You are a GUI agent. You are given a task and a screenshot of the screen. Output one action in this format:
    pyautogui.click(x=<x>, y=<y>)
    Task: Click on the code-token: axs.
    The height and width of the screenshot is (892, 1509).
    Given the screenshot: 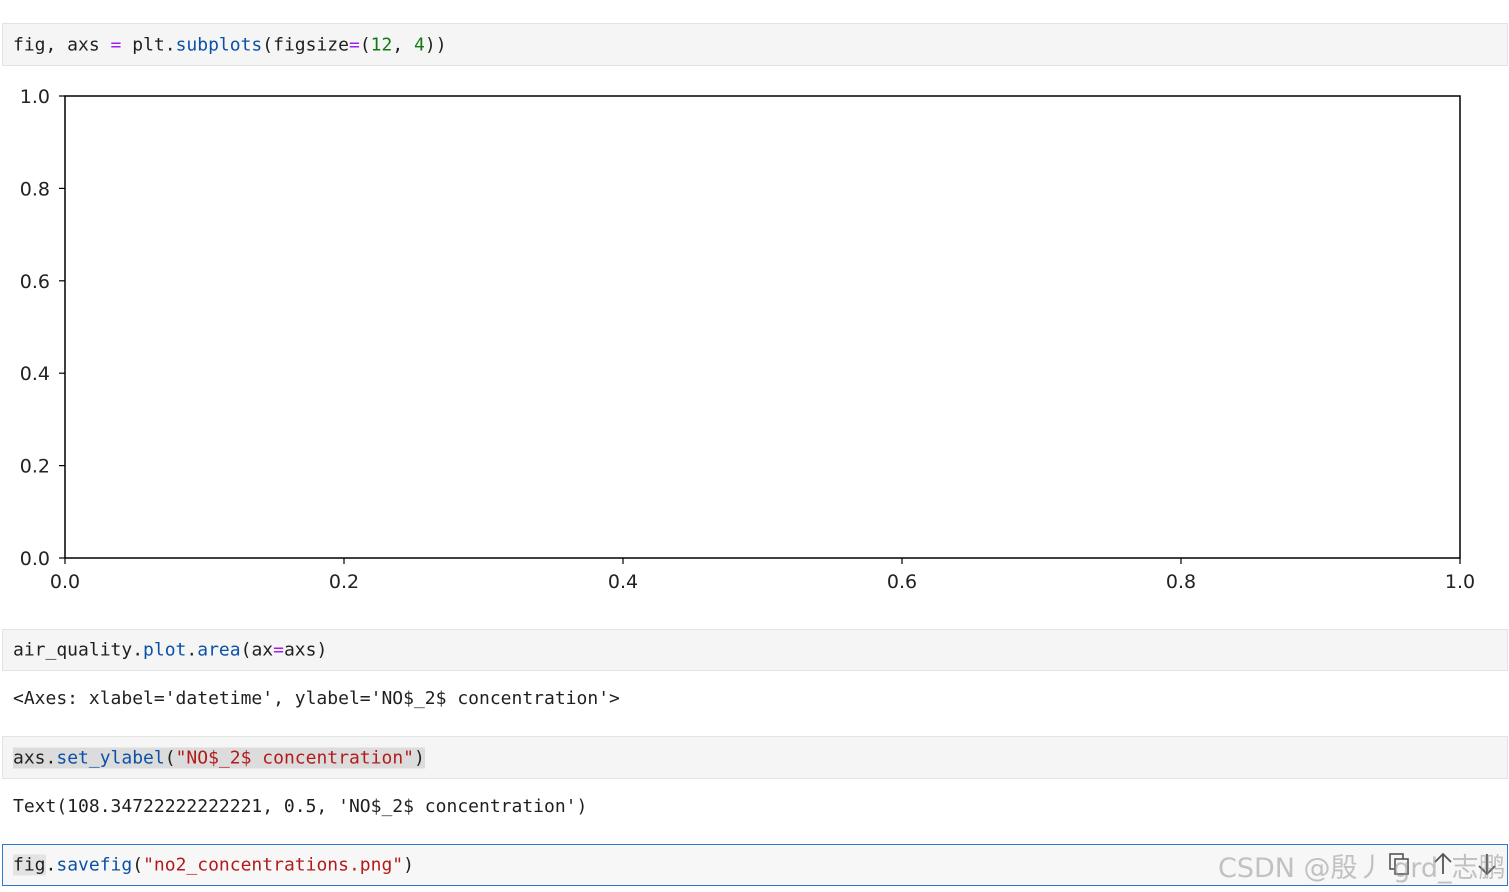 What is the action you would take?
    pyautogui.click(x=35, y=757)
    